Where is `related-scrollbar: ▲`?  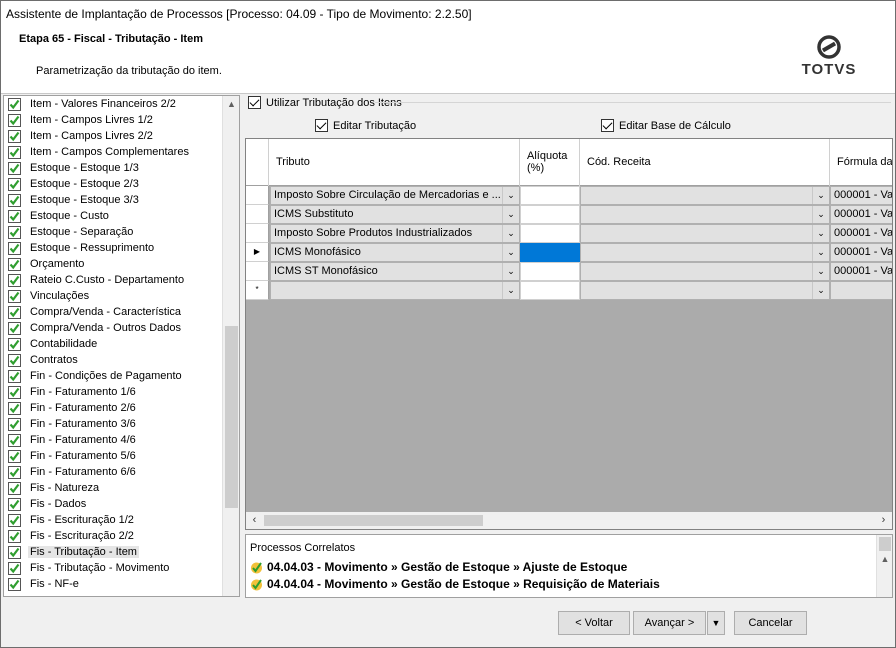 related-scrollbar: ▲ is located at coordinates (884, 566).